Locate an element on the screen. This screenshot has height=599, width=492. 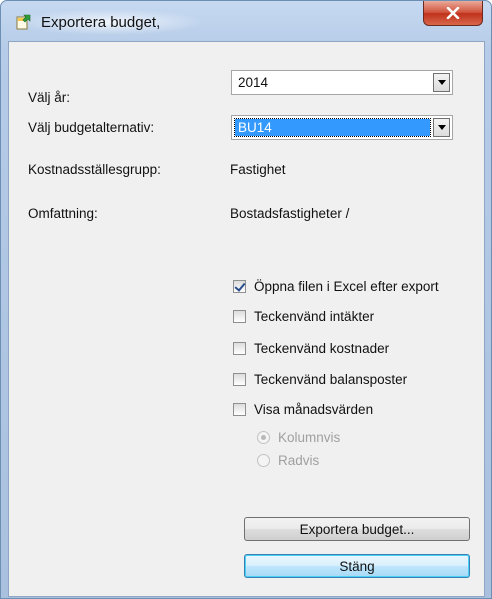
budget-alternative-label: Välj budgetalternativ: is located at coordinates (91, 127).